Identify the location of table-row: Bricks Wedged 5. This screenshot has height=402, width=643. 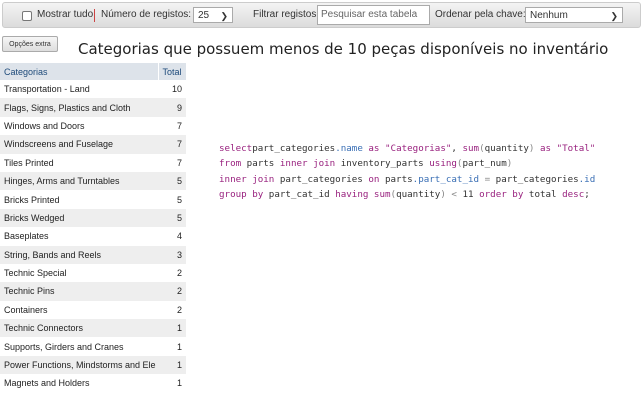
(93, 218).